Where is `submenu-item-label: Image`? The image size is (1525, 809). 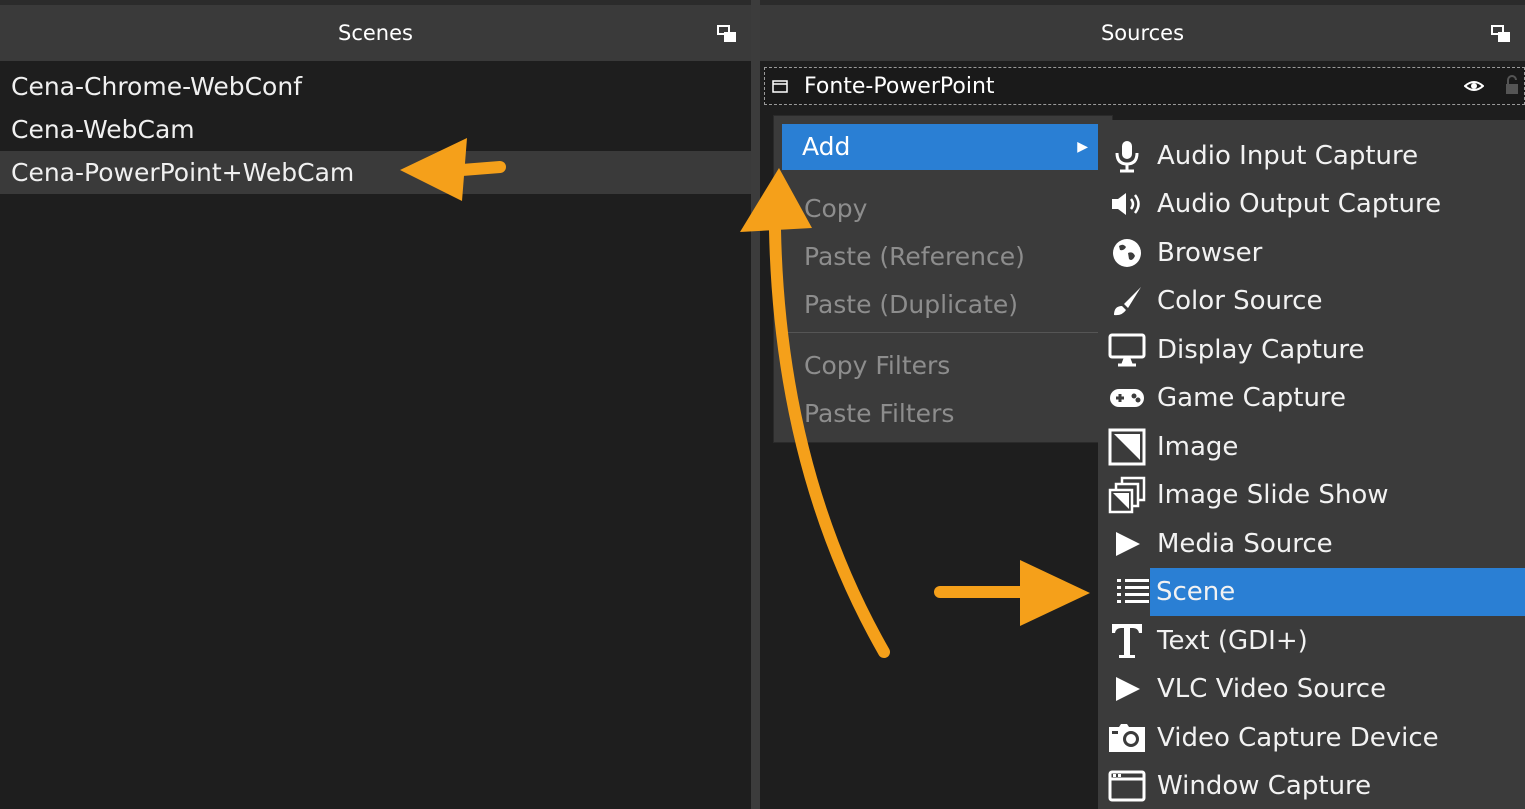 submenu-item-label: Image is located at coordinates (1198, 447).